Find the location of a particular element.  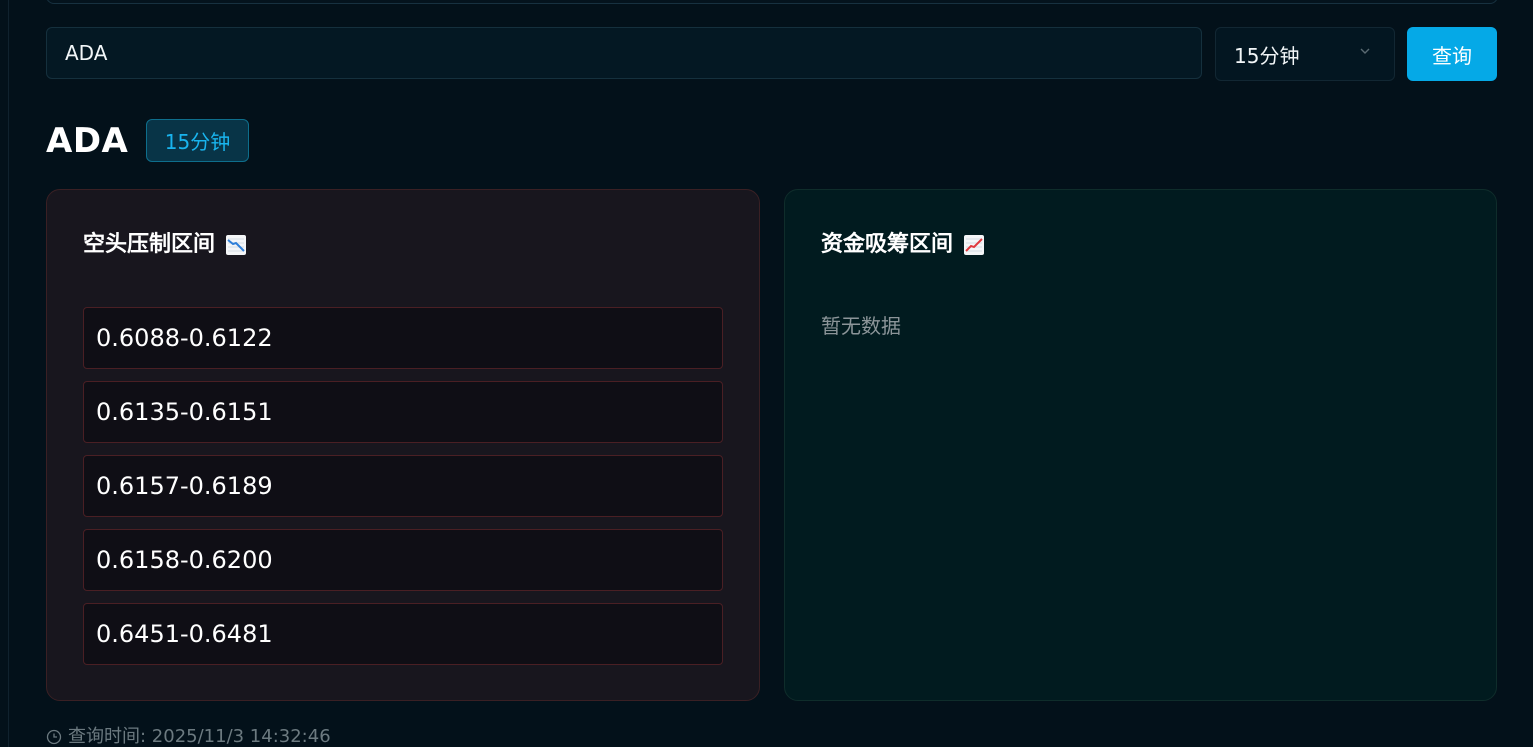

chart-increasing-icon is located at coordinates (974, 245).